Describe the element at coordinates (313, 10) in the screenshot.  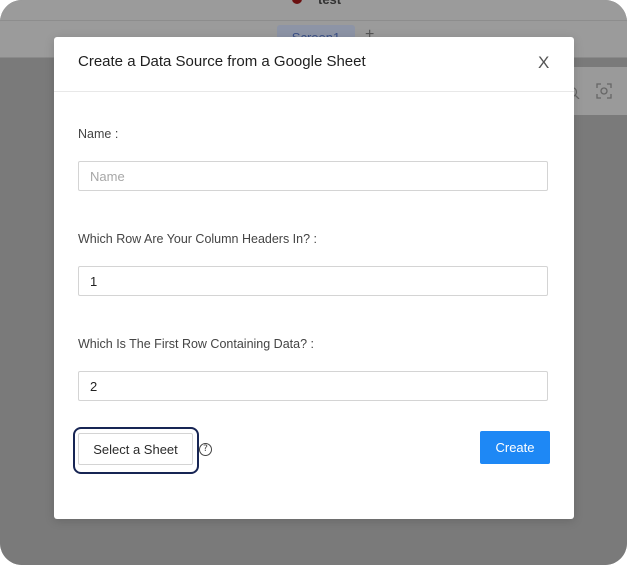
I see `app-header: test` at that location.